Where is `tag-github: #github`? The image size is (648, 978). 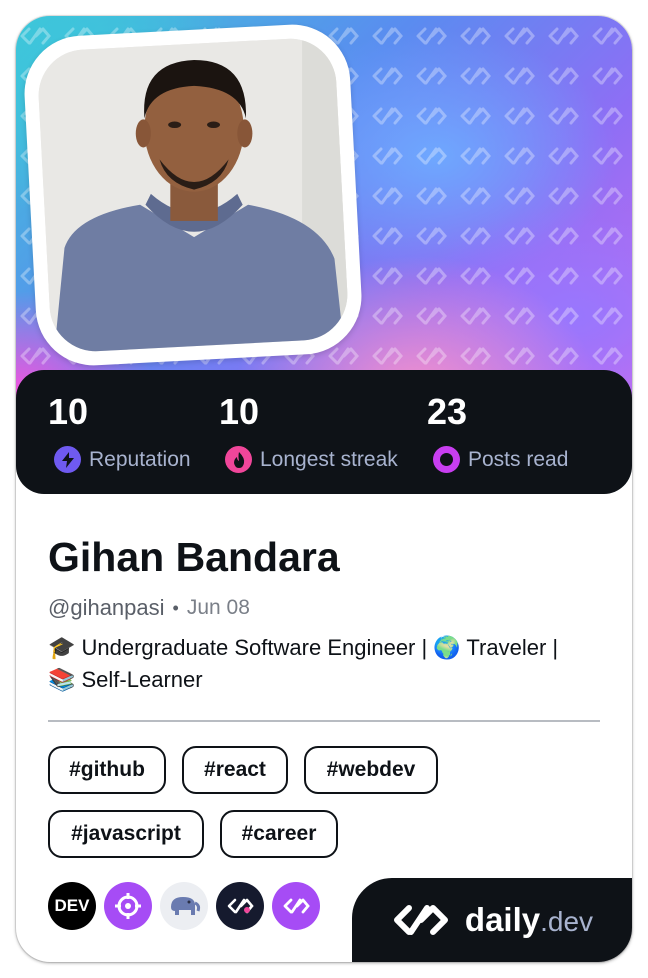
tag-github: #github is located at coordinates (107, 770).